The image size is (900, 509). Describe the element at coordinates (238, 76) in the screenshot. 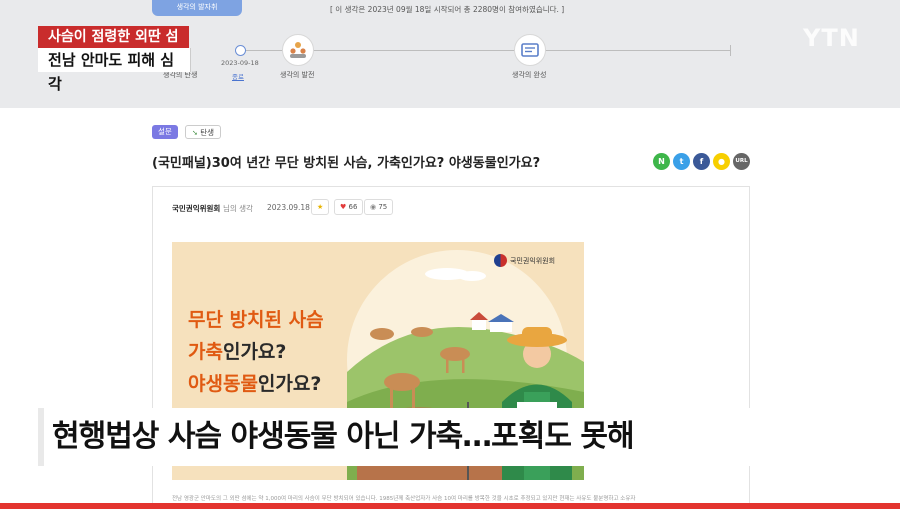

I see `timeline-done-link: 종료` at that location.